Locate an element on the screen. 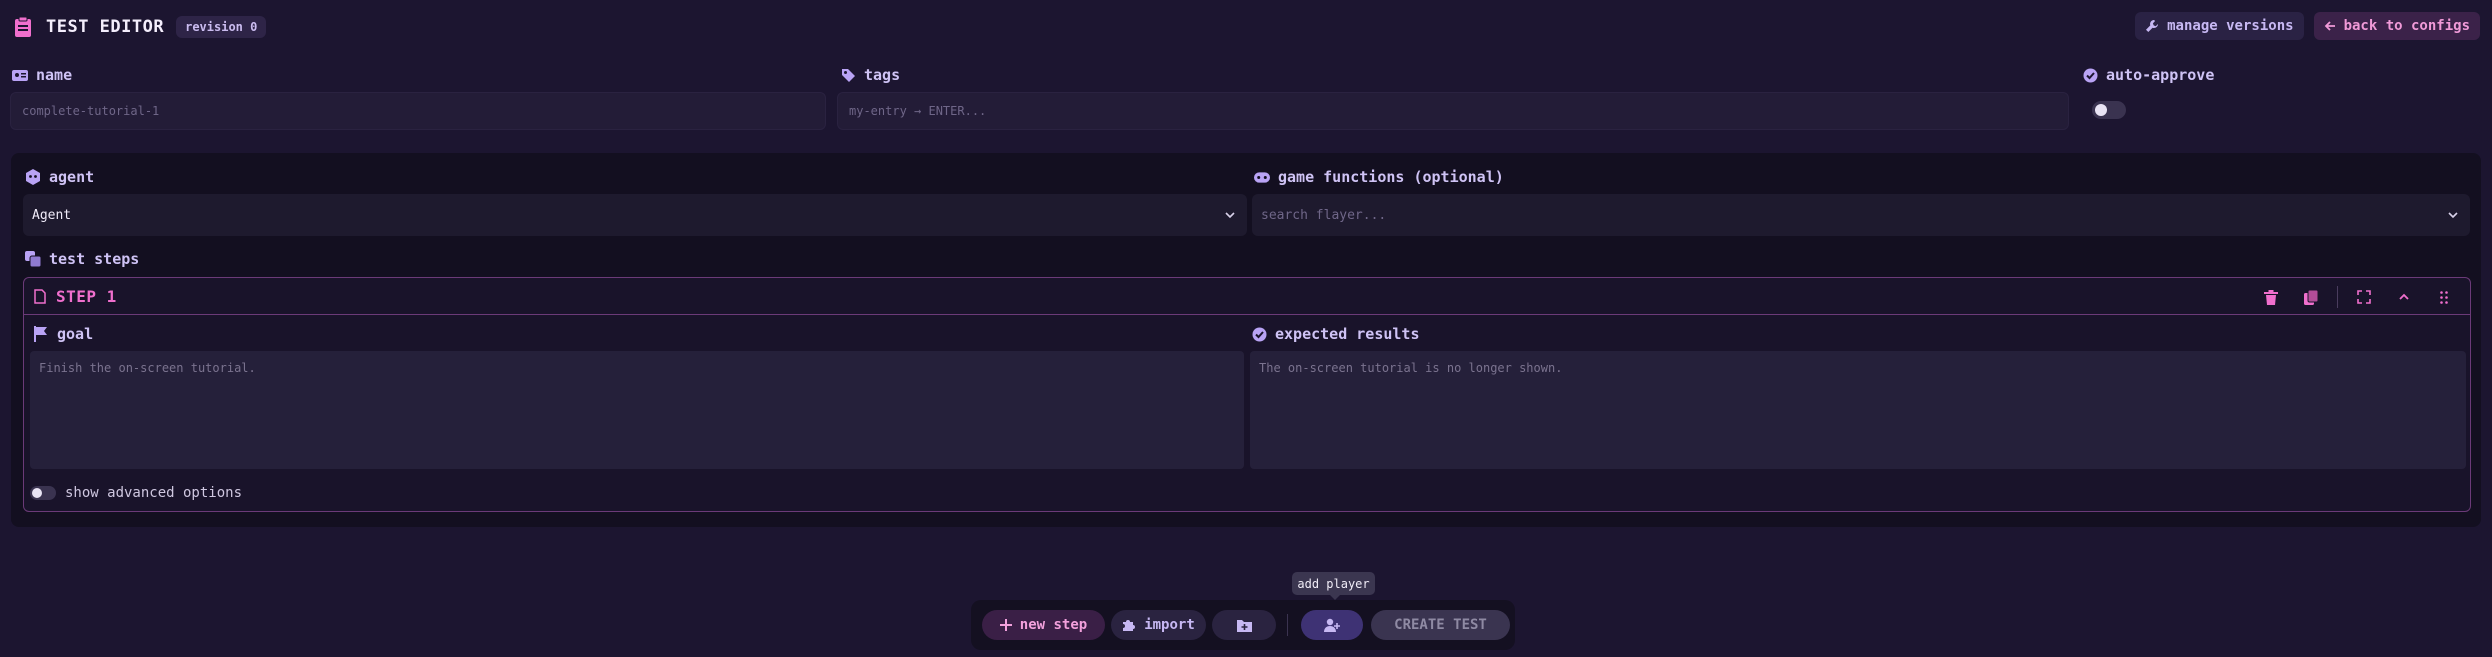 The image size is (2492, 657). puzzle-icon is located at coordinates (1129, 625).